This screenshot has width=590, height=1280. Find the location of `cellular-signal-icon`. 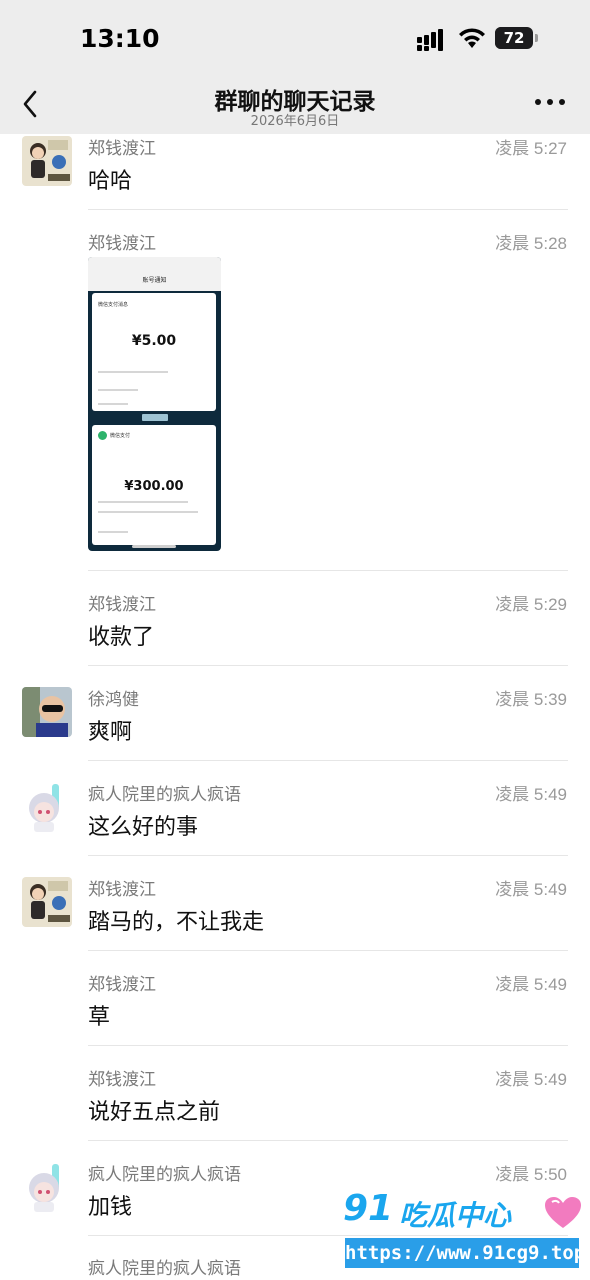

cellular-signal-icon is located at coordinates (430, 40).